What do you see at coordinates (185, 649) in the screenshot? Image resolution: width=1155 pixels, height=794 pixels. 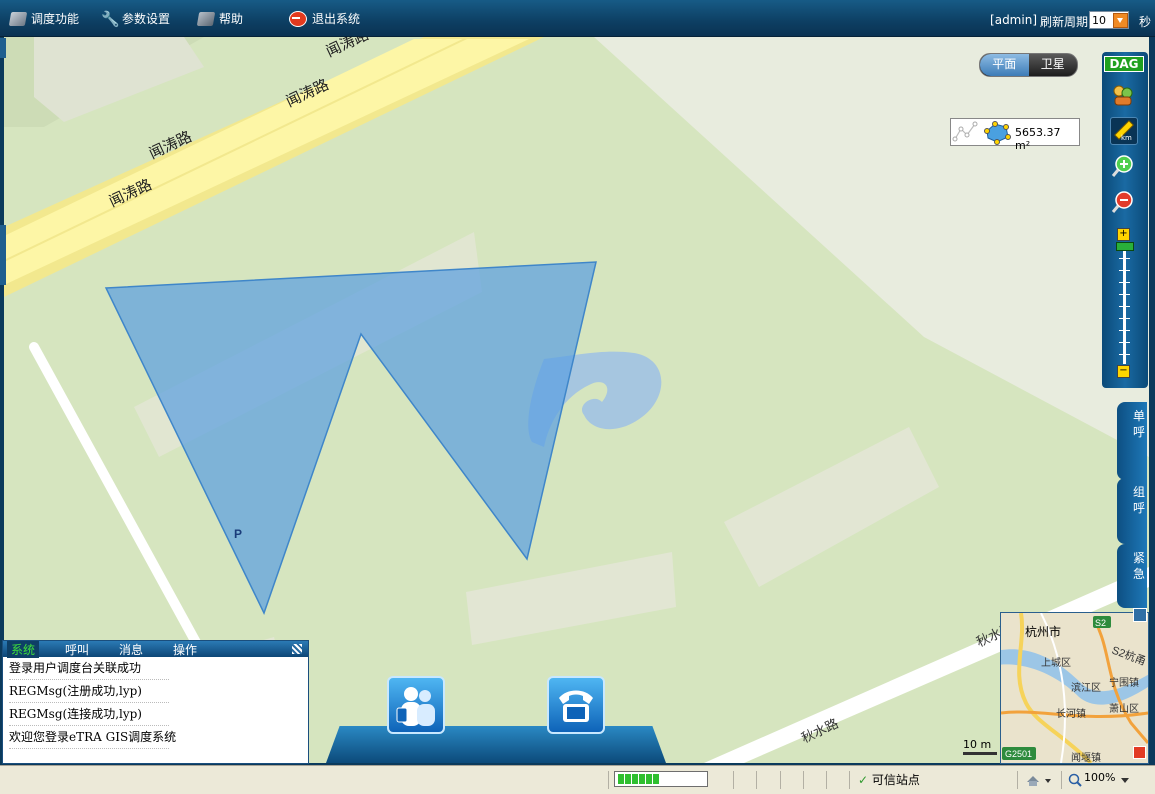 I see `tab-operation: 操作` at bounding box center [185, 649].